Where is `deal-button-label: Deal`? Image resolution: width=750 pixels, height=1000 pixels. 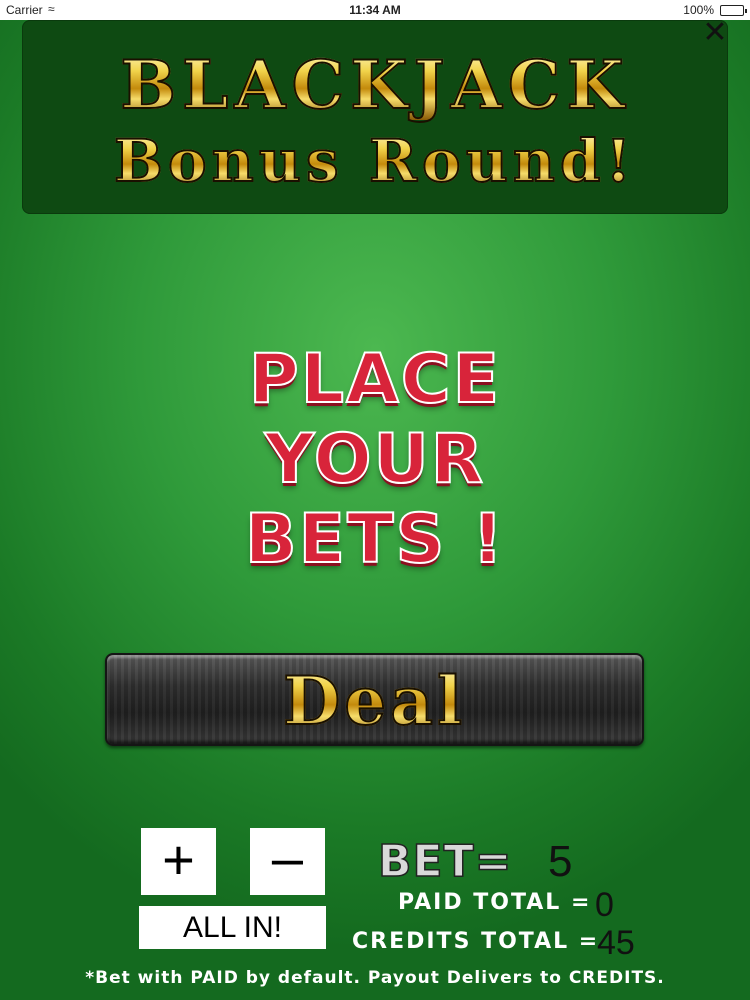
deal-button-label: Deal is located at coordinates (374, 701).